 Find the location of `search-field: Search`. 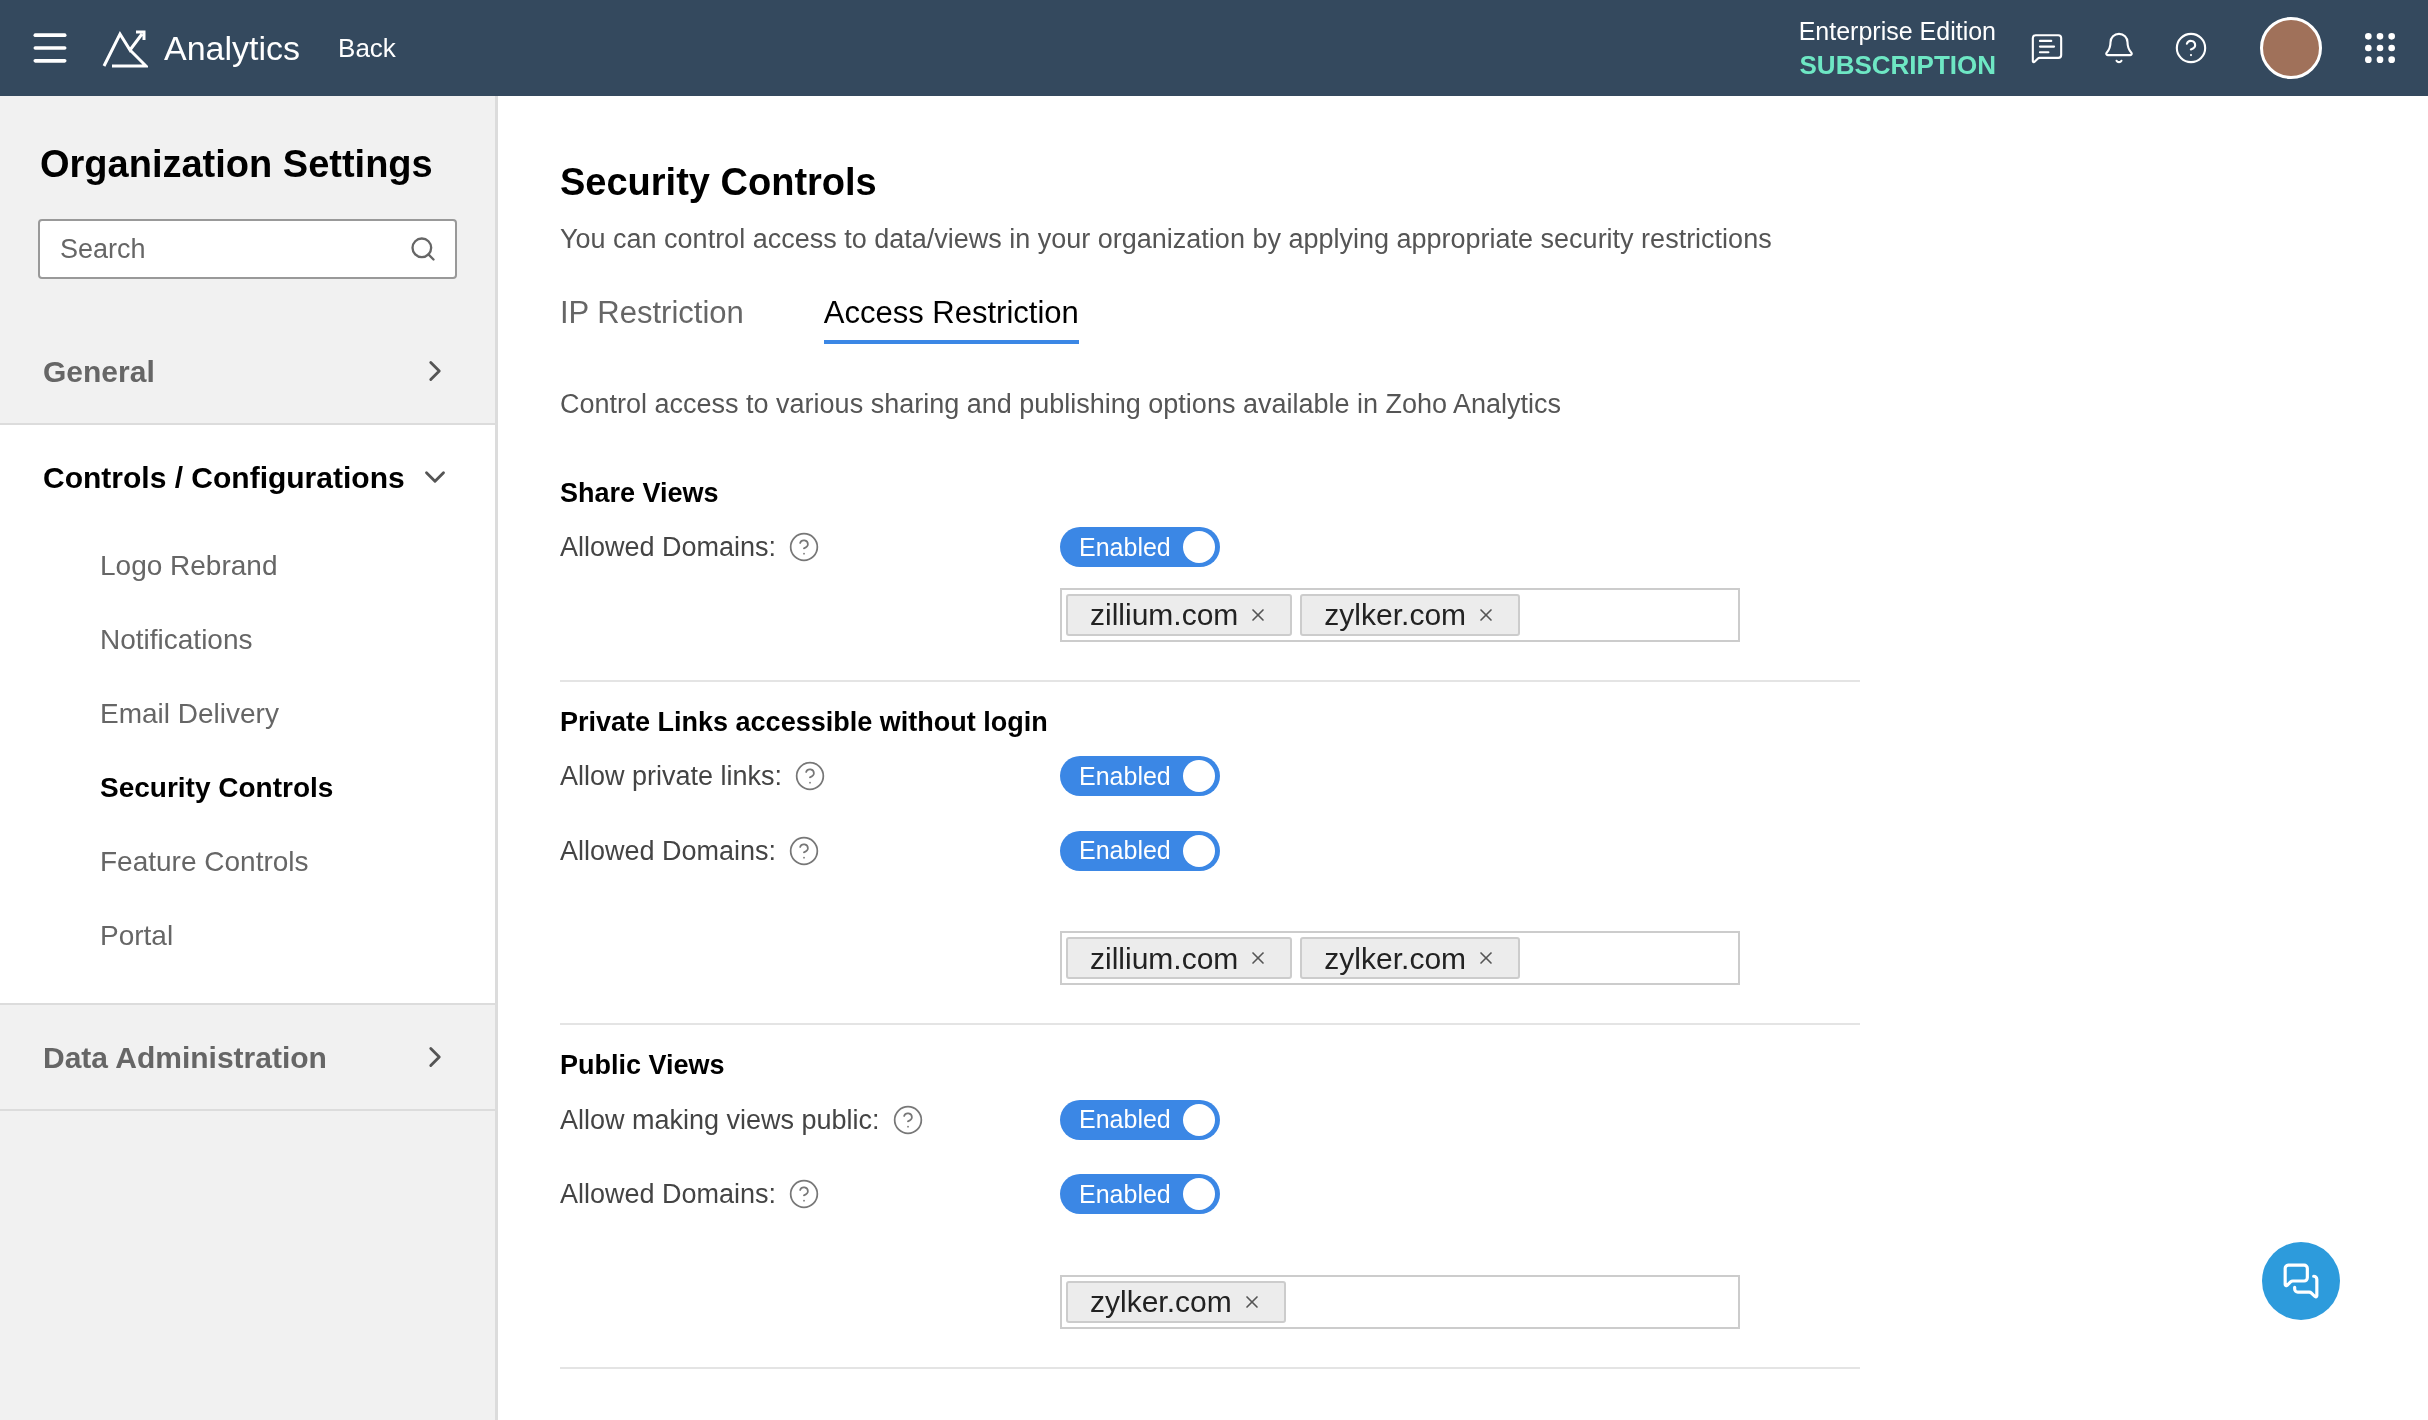

search-field: Search is located at coordinates (247, 249).